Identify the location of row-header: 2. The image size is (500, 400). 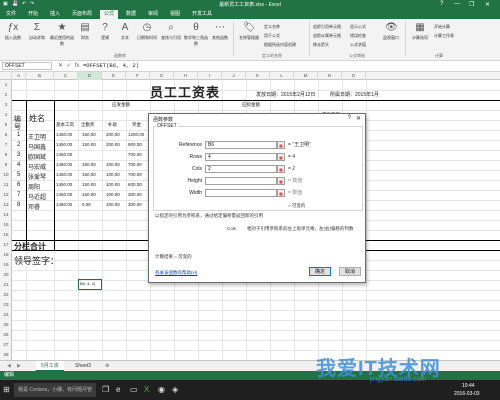
(6, 95).